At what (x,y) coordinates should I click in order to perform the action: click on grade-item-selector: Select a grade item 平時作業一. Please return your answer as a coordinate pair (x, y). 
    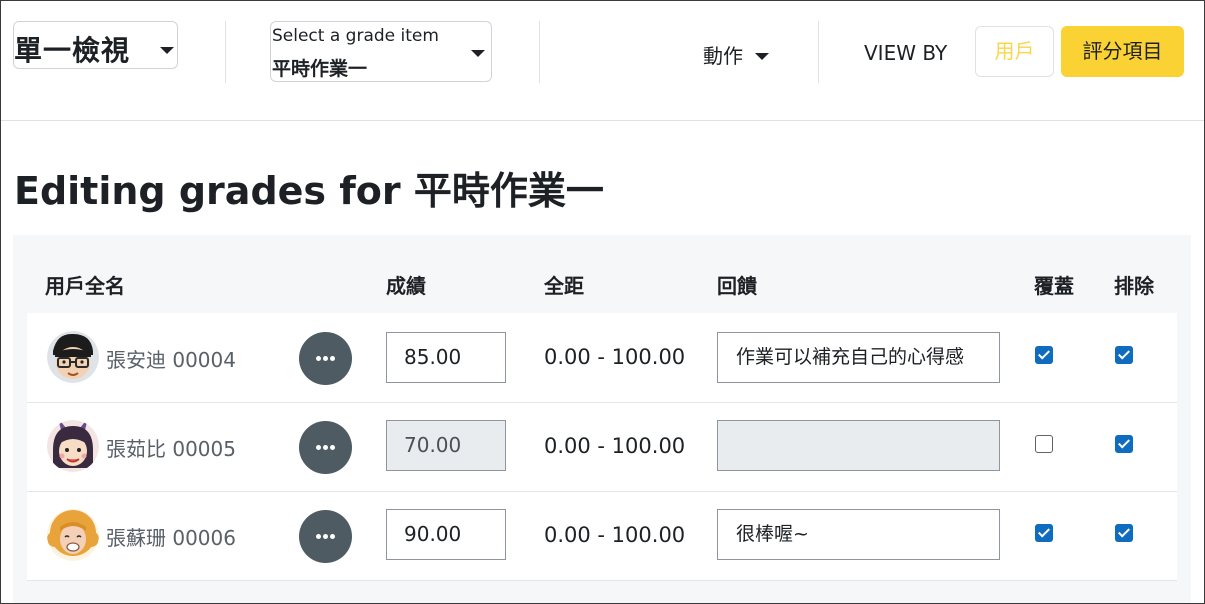
    Looking at the image, I should click on (381, 51).